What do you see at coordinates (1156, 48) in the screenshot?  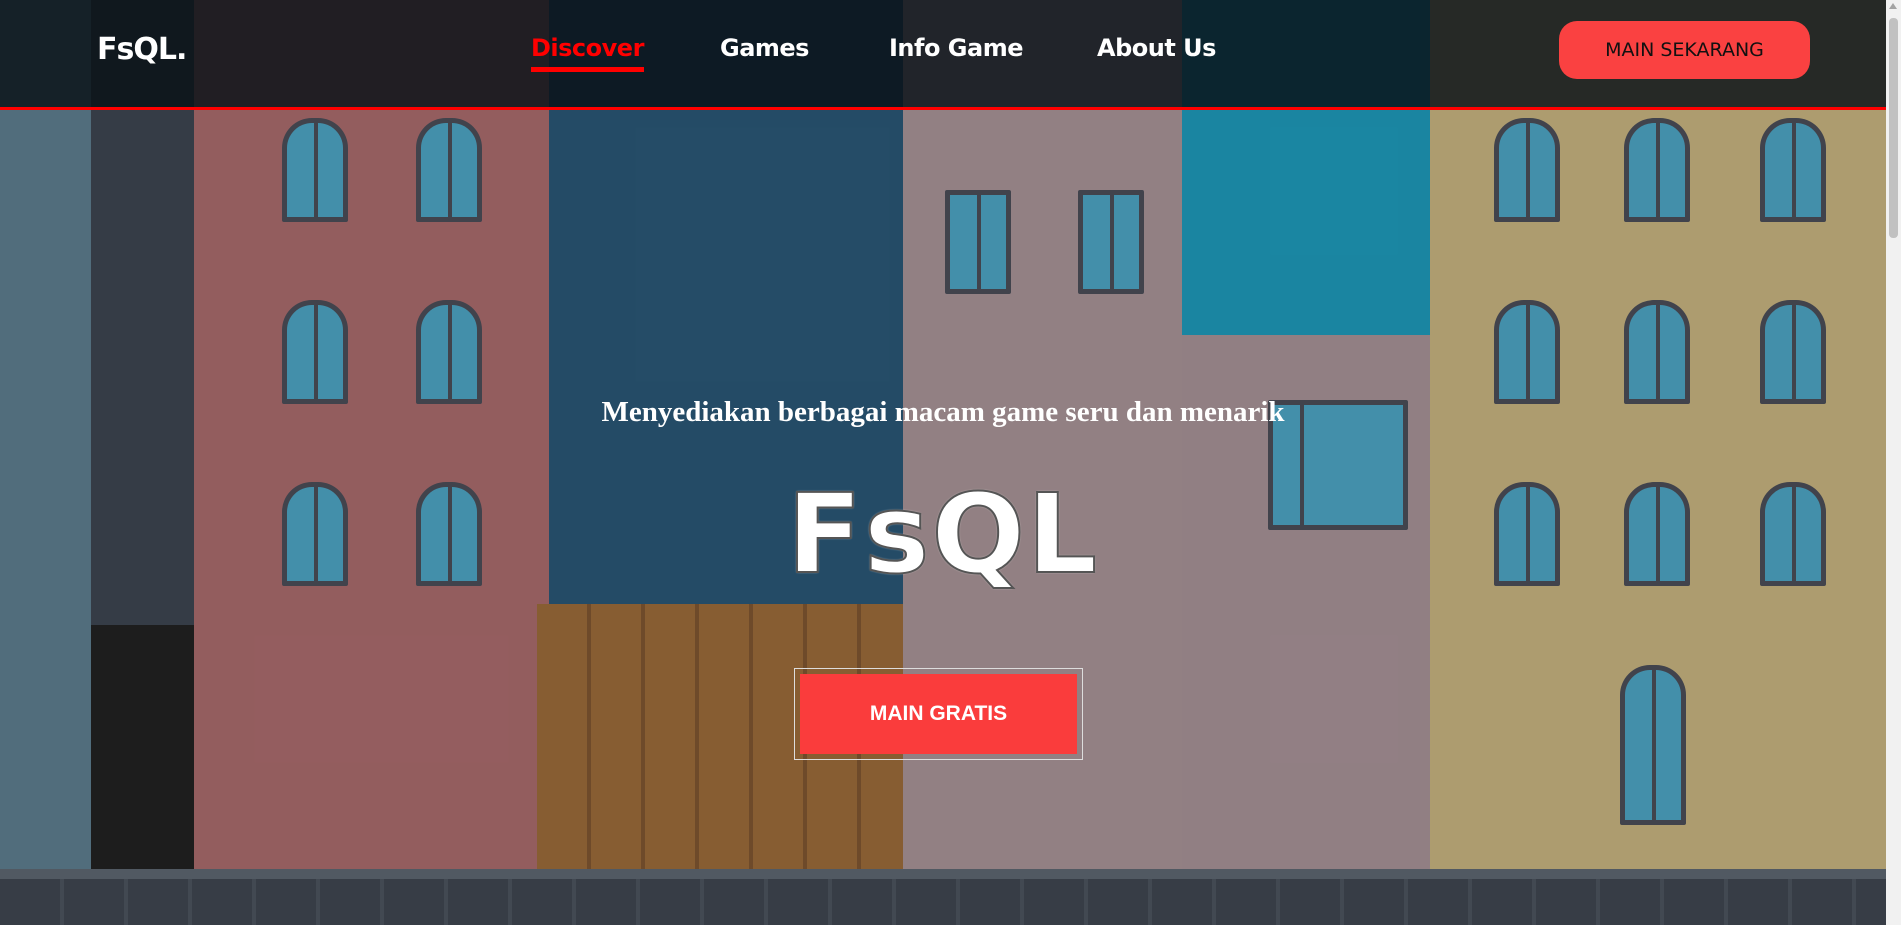 I see `nav-link-about-us: About Us` at bounding box center [1156, 48].